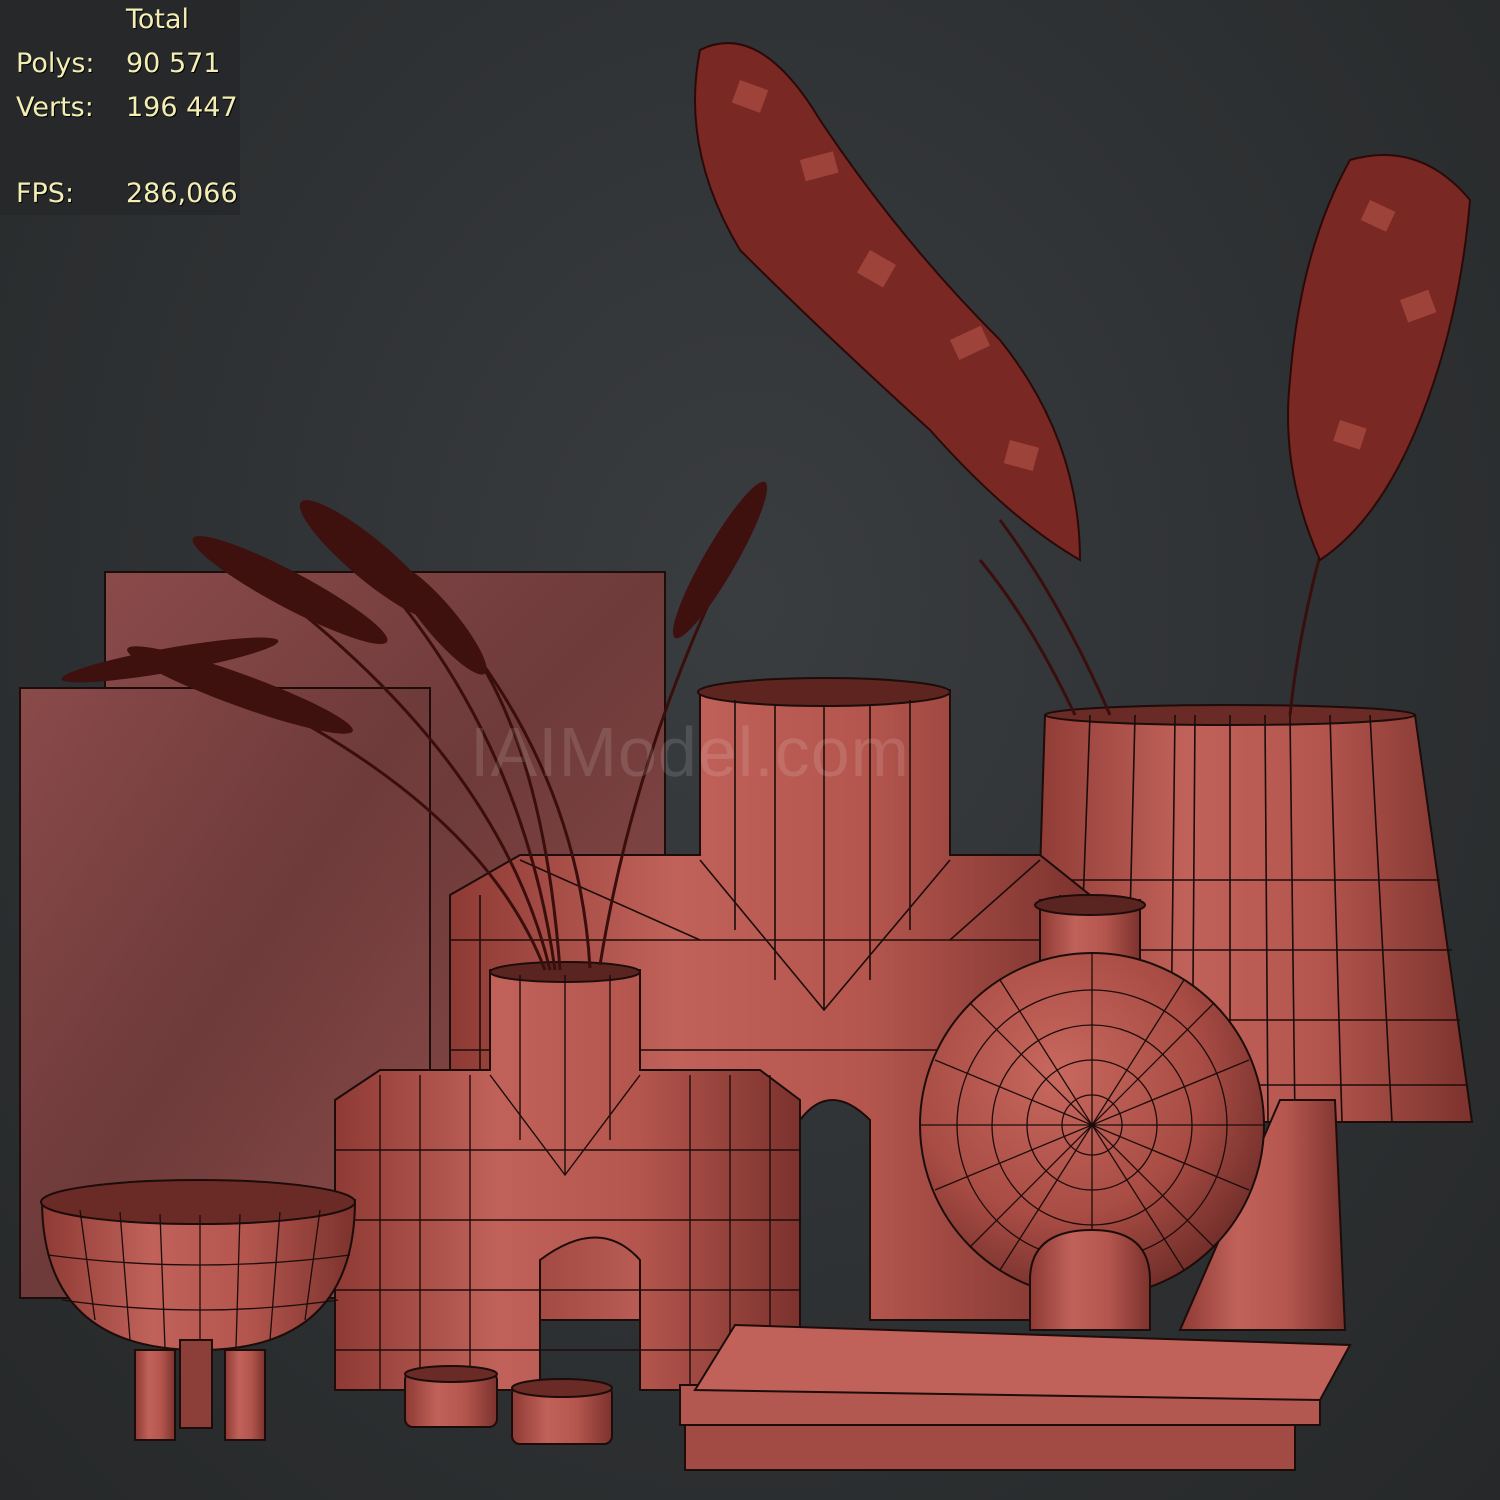 The image size is (1500, 1500). What do you see at coordinates (1015, 1397) in the screenshot?
I see `book-stack` at bounding box center [1015, 1397].